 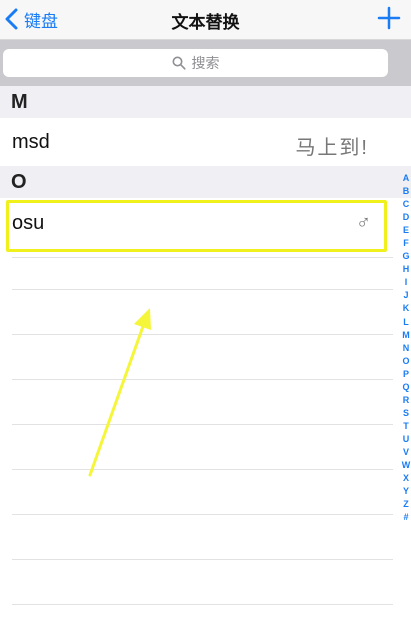 What do you see at coordinates (406, 400) in the screenshot?
I see `index-letter: R` at bounding box center [406, 400].